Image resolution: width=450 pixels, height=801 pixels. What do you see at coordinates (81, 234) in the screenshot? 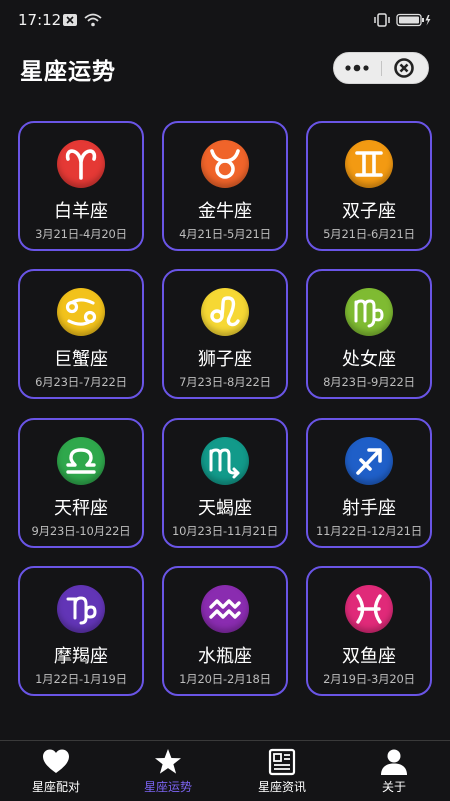
I see `zodiac-dates: 3月21日-4月20日` at bounding box center [81, 234].